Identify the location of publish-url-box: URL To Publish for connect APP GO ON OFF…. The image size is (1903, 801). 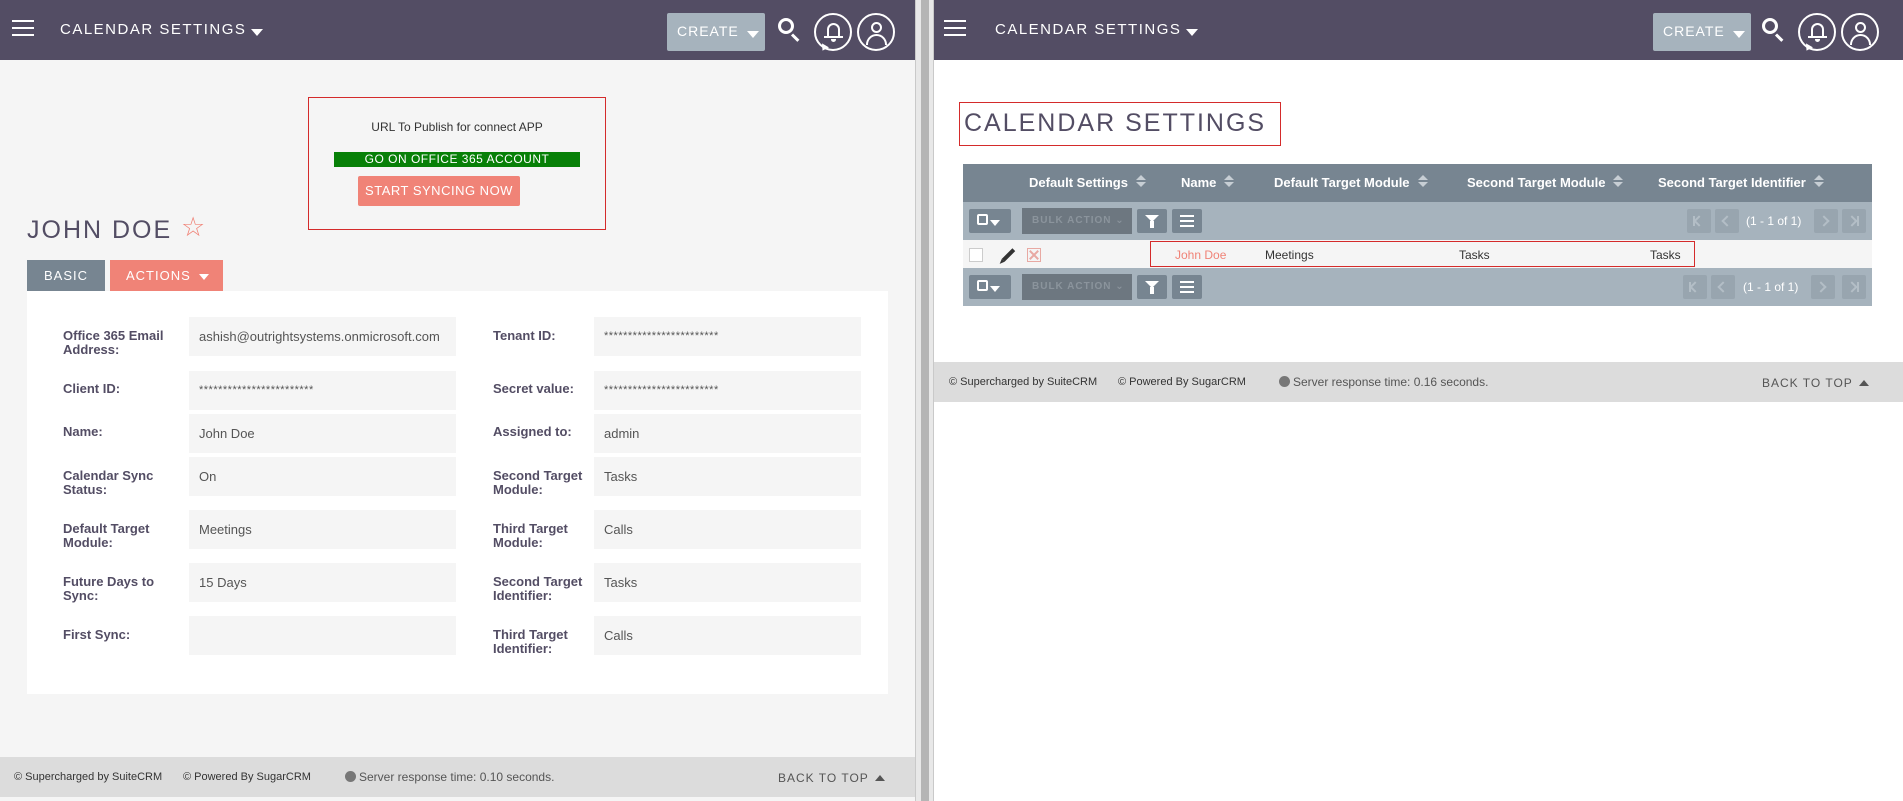
(457, 163).